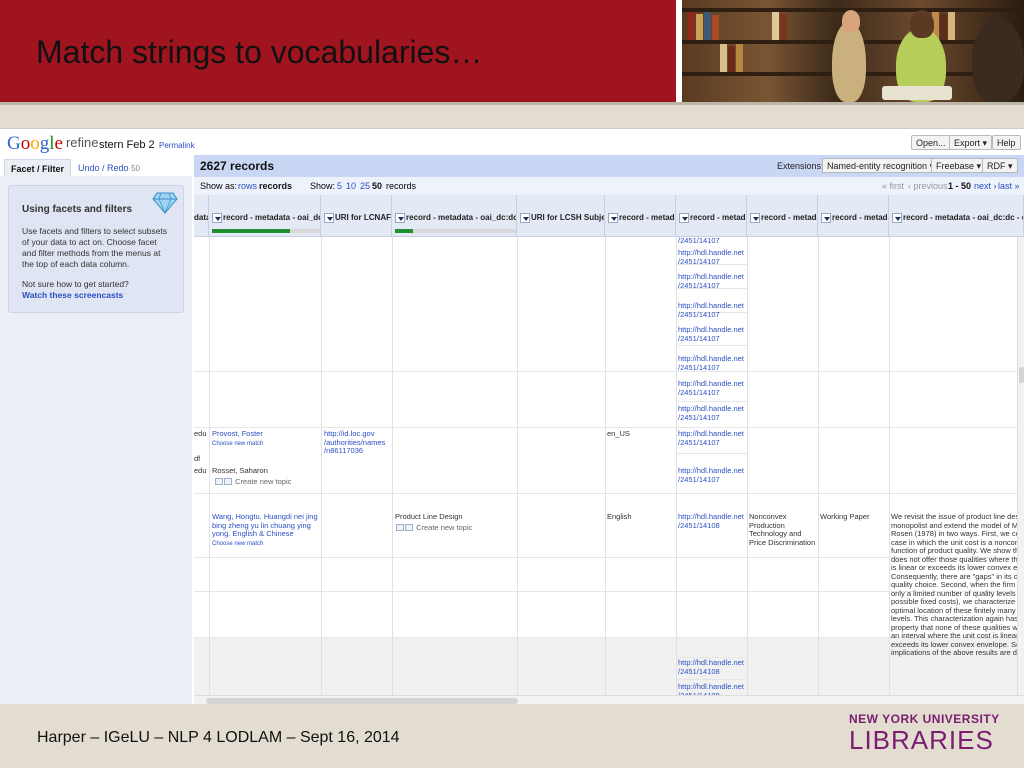 The height and width of the screenshot is (768, 1024). I want to click on vertical-scrollbar, so click(1020, 466).